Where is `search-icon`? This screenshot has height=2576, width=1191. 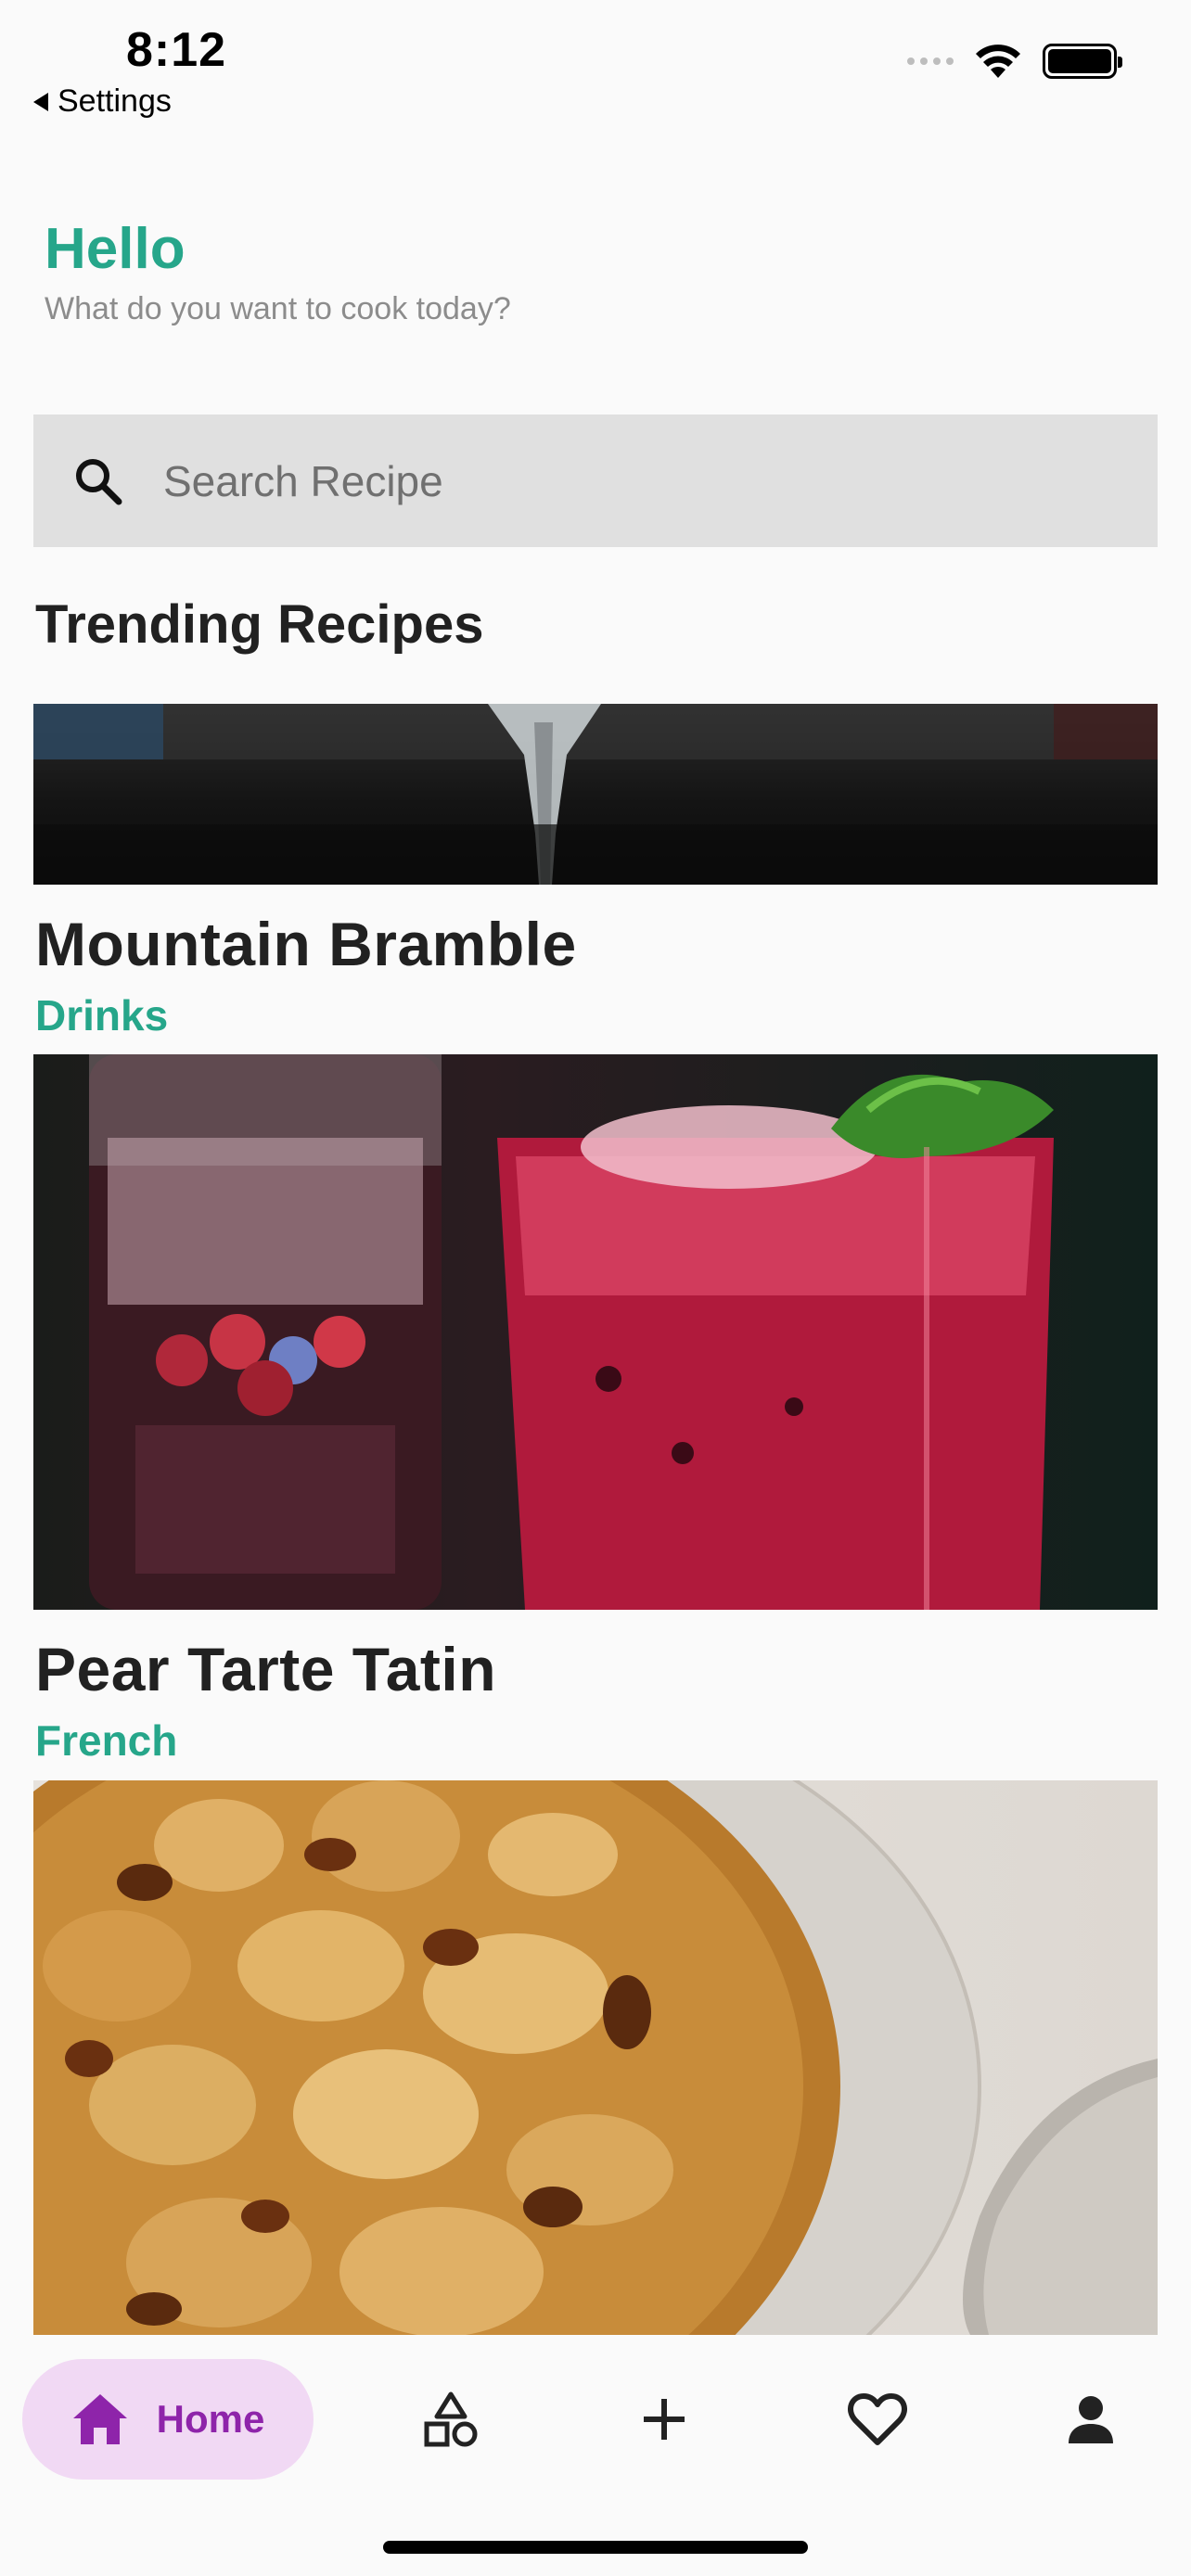
search-icon is located at coordinates (99, 481).